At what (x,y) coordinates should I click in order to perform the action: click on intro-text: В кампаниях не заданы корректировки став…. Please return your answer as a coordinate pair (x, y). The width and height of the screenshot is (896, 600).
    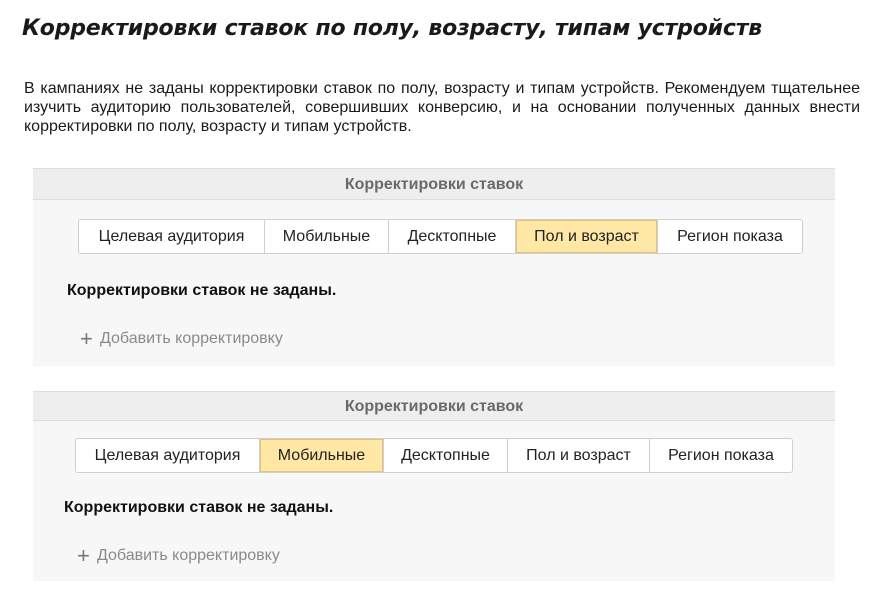
    Looking at the image, I should click on (442, 107).